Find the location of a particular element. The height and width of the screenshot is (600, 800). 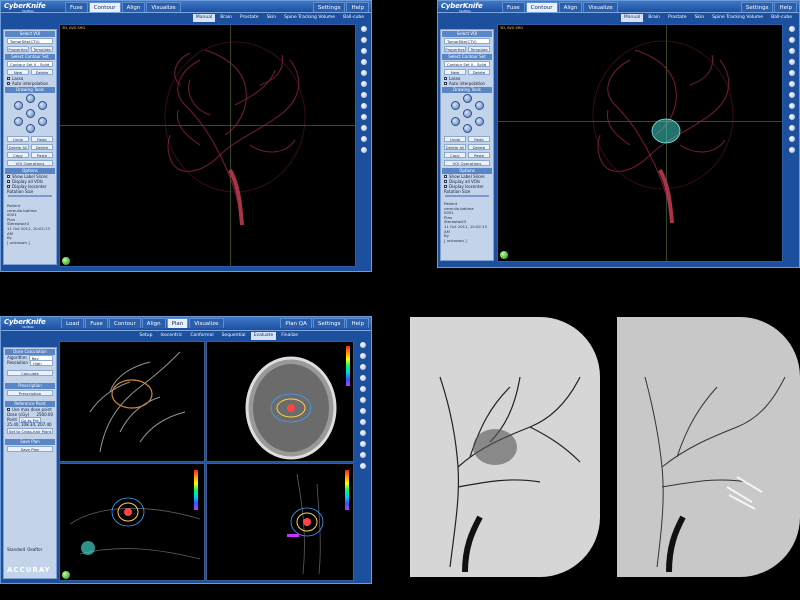

new-button: New is located at coordinates (455, 72).